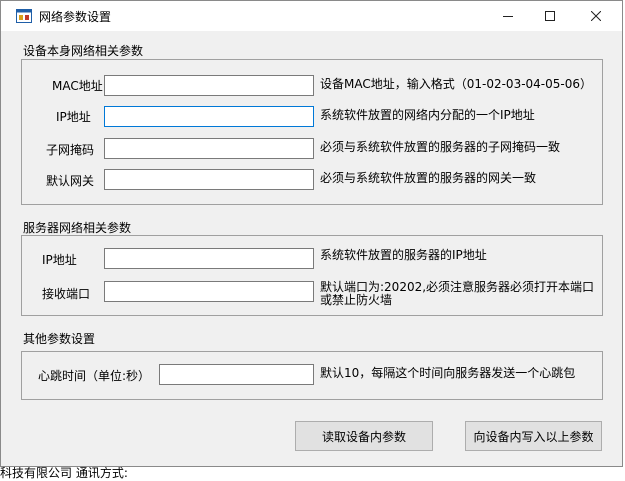 Image resolution: width=625 pixels, height=481 pixels. Describe the element at coordinates (73, 117) in the screenshot. I see `device-ip-label: IP地址` at that location.